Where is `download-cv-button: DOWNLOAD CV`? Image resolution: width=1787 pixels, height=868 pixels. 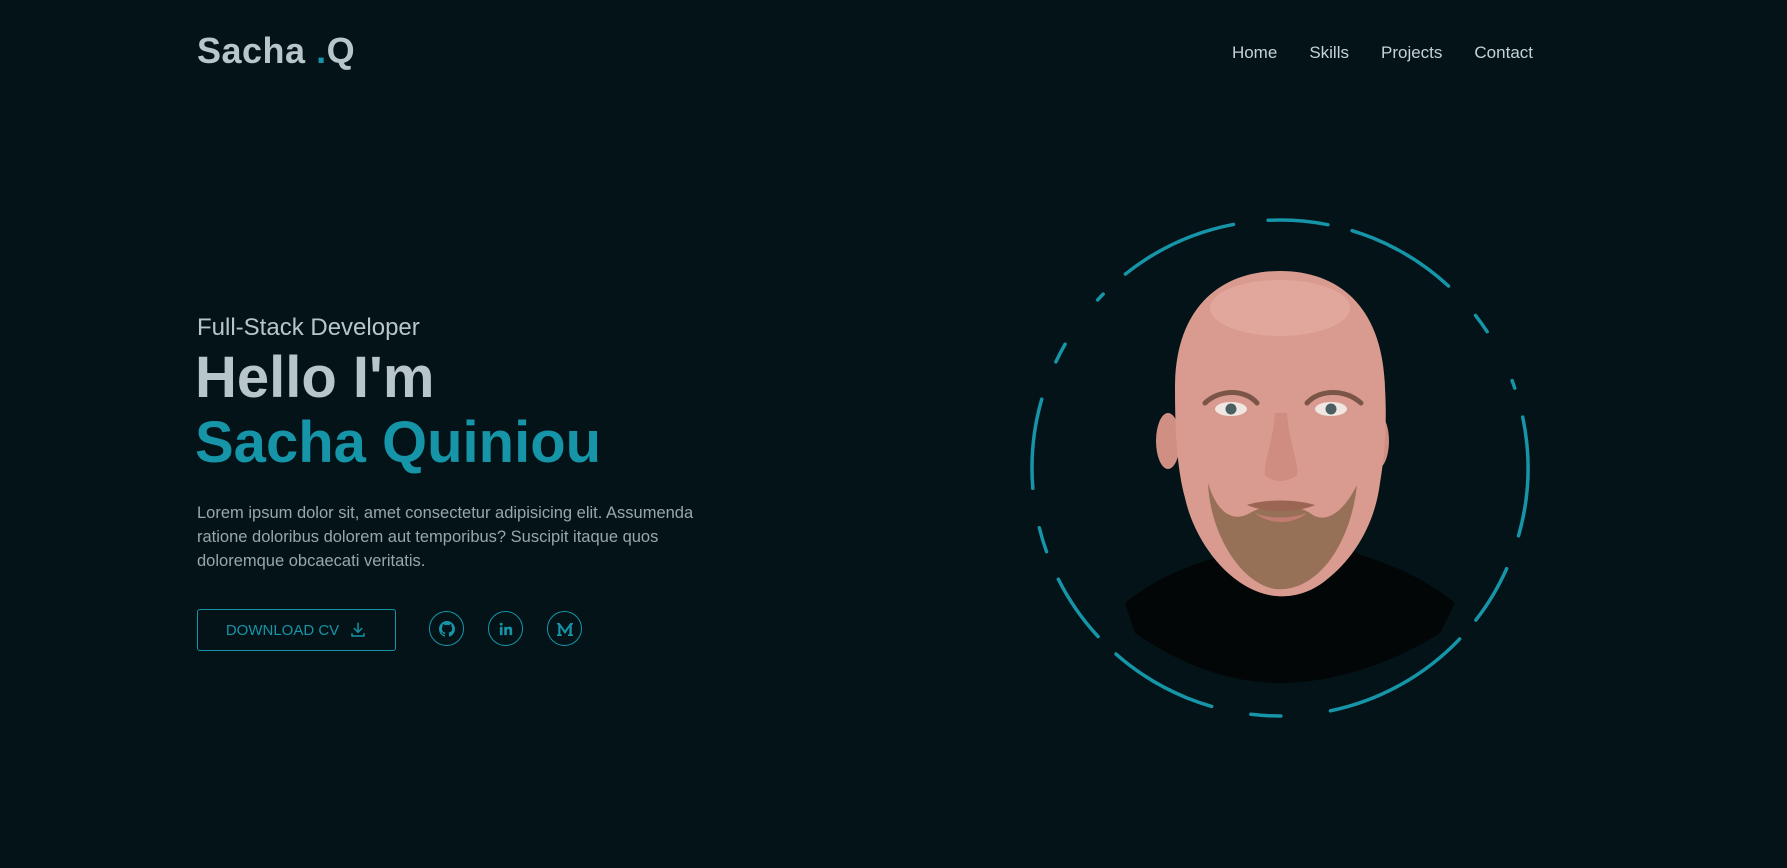
download-cv-button: DOWNLOAD CV is located at coordinates (296, 630).